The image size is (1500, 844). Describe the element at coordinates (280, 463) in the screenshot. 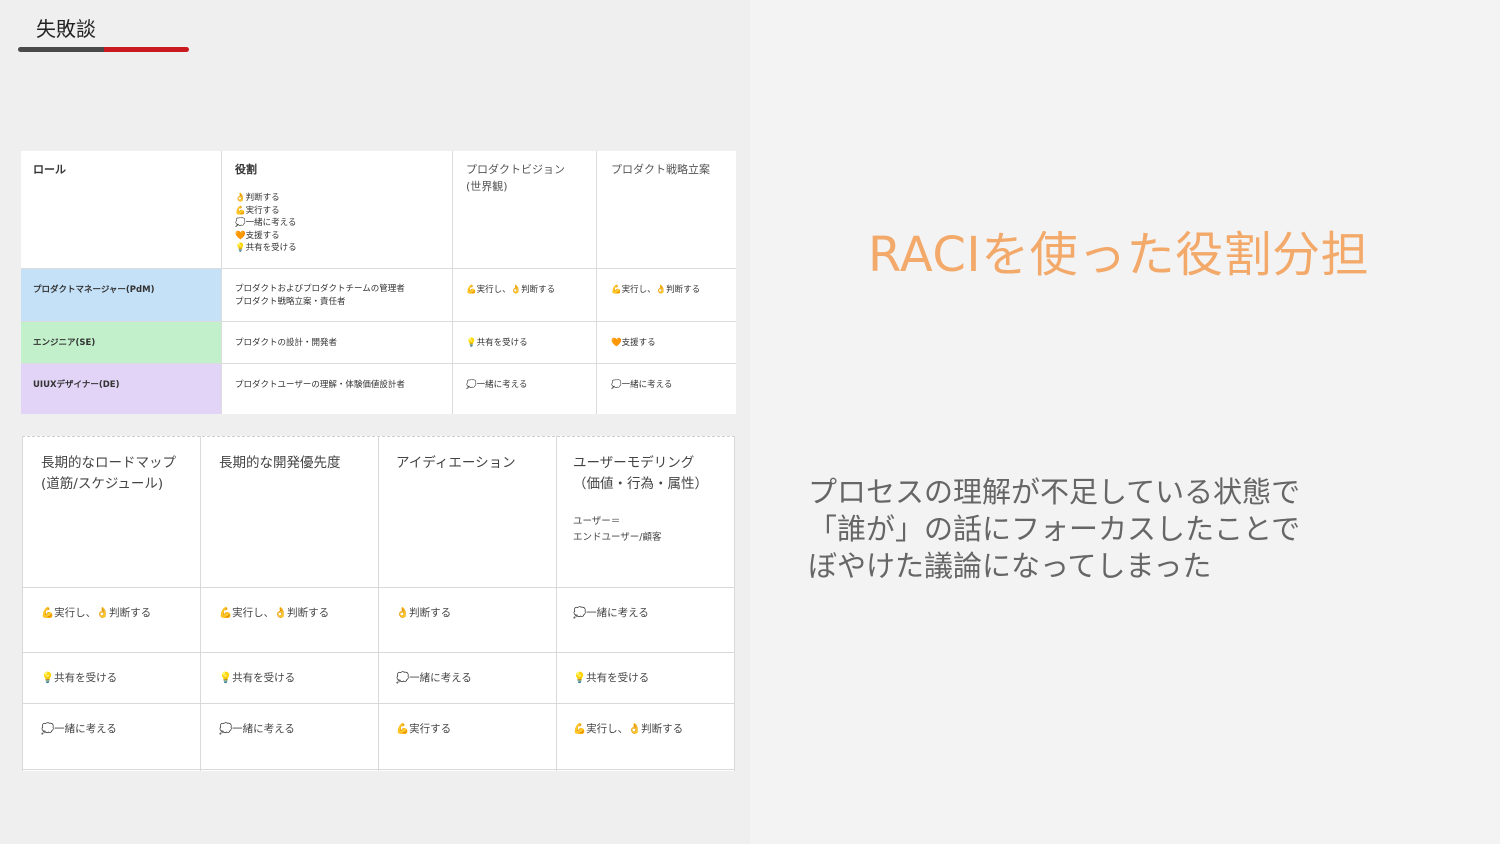

I see `col-header-priority: 長期的な開発優先度` at that location.